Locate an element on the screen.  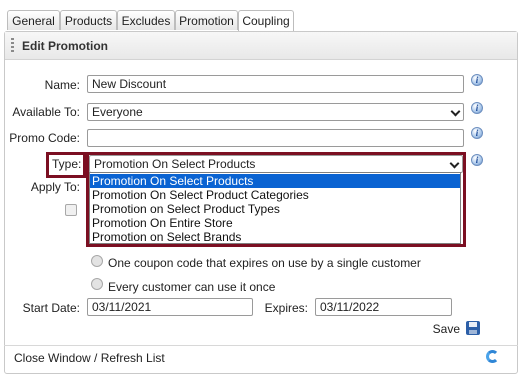
tab-excludes-label: Excludes is located at coordinates (146, 21).